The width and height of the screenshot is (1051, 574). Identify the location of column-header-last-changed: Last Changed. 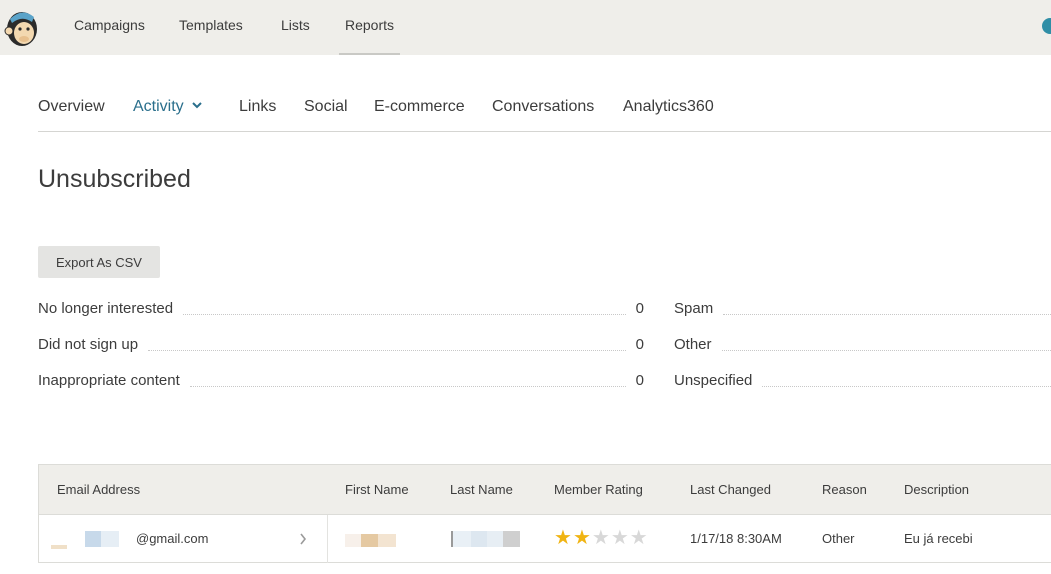
(730, 489).